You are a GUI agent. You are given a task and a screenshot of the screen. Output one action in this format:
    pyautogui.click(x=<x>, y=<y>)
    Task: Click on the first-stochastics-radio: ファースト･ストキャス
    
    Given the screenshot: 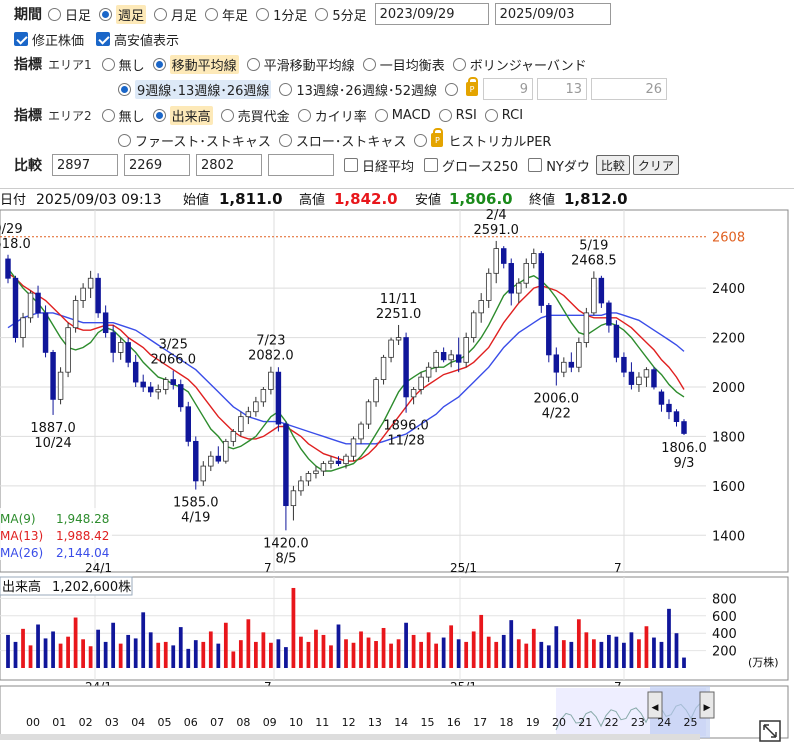 What is the action you would take?
    pyautogui.click(x=194, y=140)
    